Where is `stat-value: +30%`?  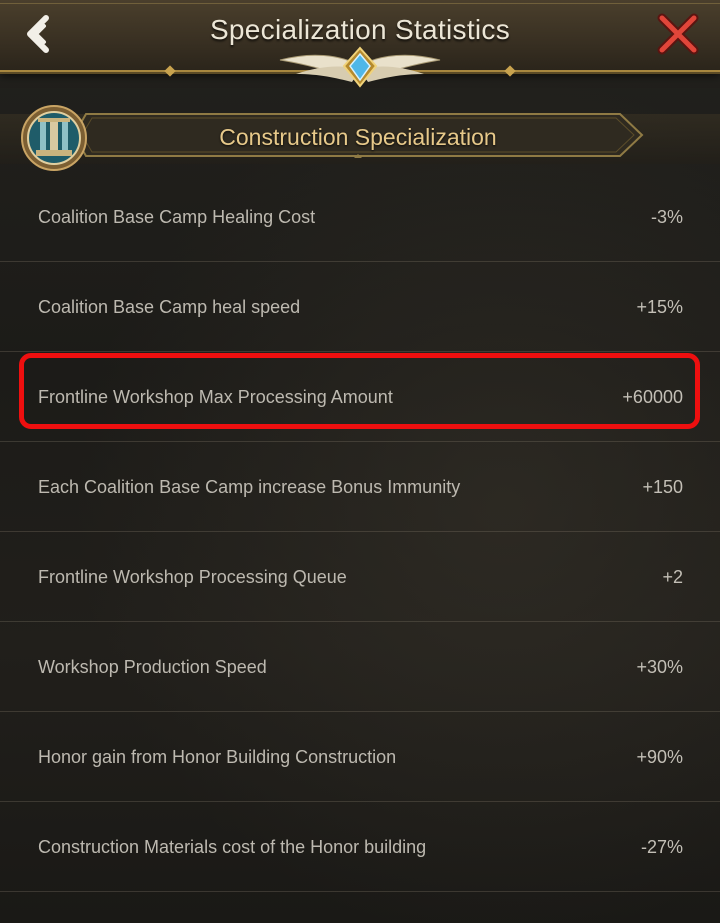 stat-value: +30% is located at coordinates (659, 667).